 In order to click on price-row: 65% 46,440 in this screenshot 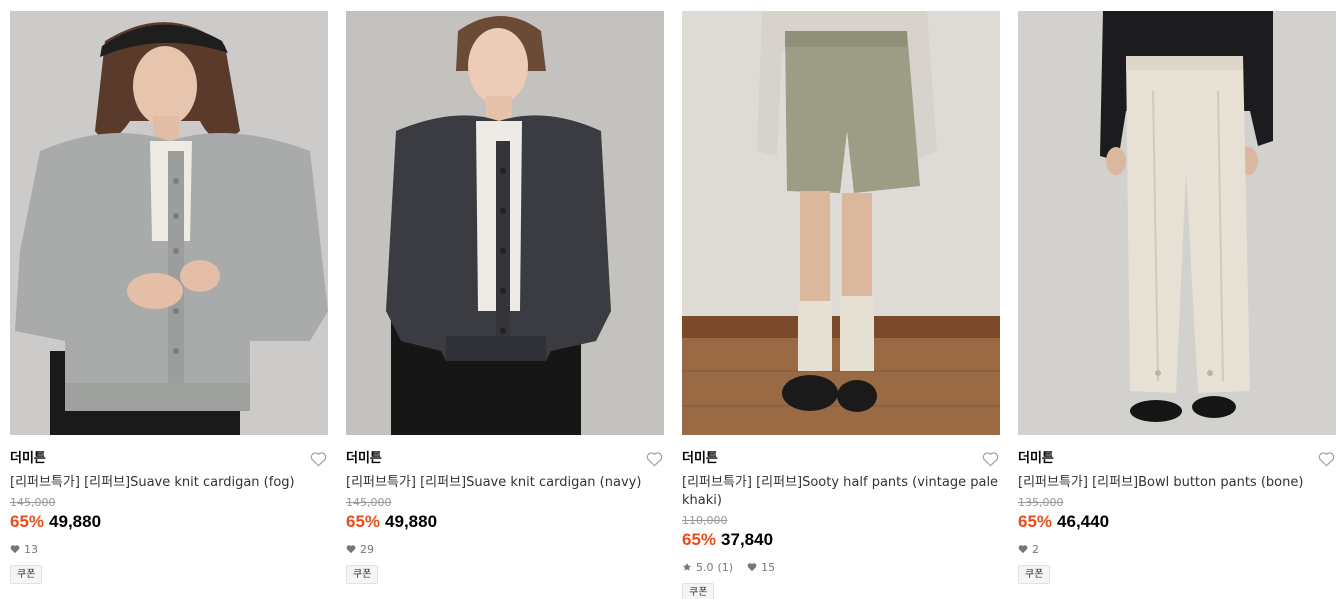, I will do `click(1177, 523)`.